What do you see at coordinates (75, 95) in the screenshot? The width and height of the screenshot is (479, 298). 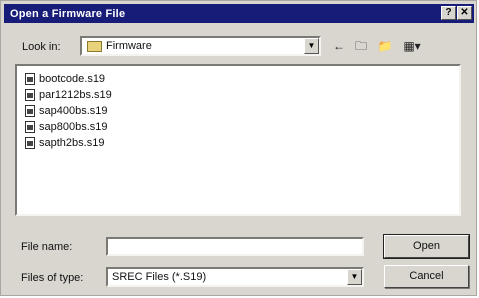 I see `file-name: par1212bs.s19` at bounding box center [75, 95].